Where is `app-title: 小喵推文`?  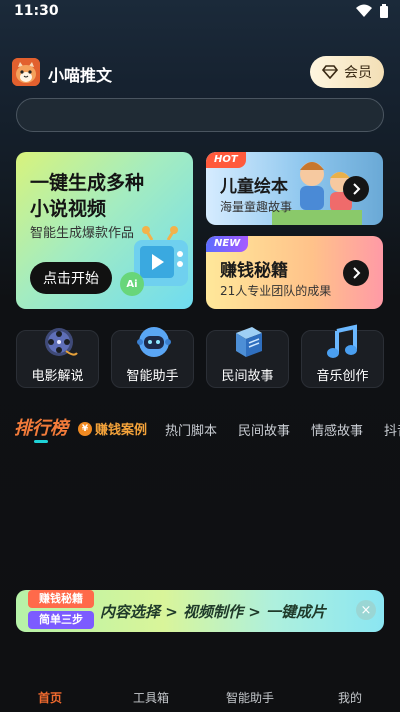 app-title: 小喵推文 is located at coordinates (80, 75).